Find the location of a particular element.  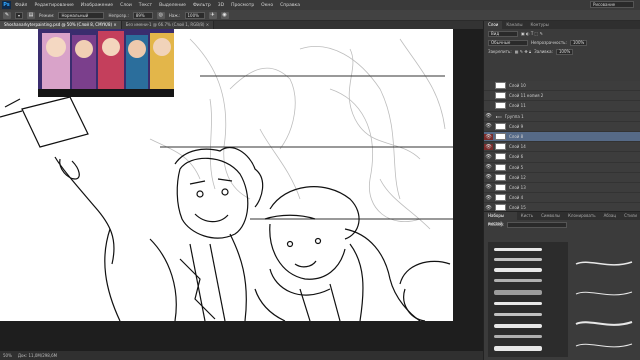

layer-row: 👁︎ Слой 9 is located at coordinates (562, 127).